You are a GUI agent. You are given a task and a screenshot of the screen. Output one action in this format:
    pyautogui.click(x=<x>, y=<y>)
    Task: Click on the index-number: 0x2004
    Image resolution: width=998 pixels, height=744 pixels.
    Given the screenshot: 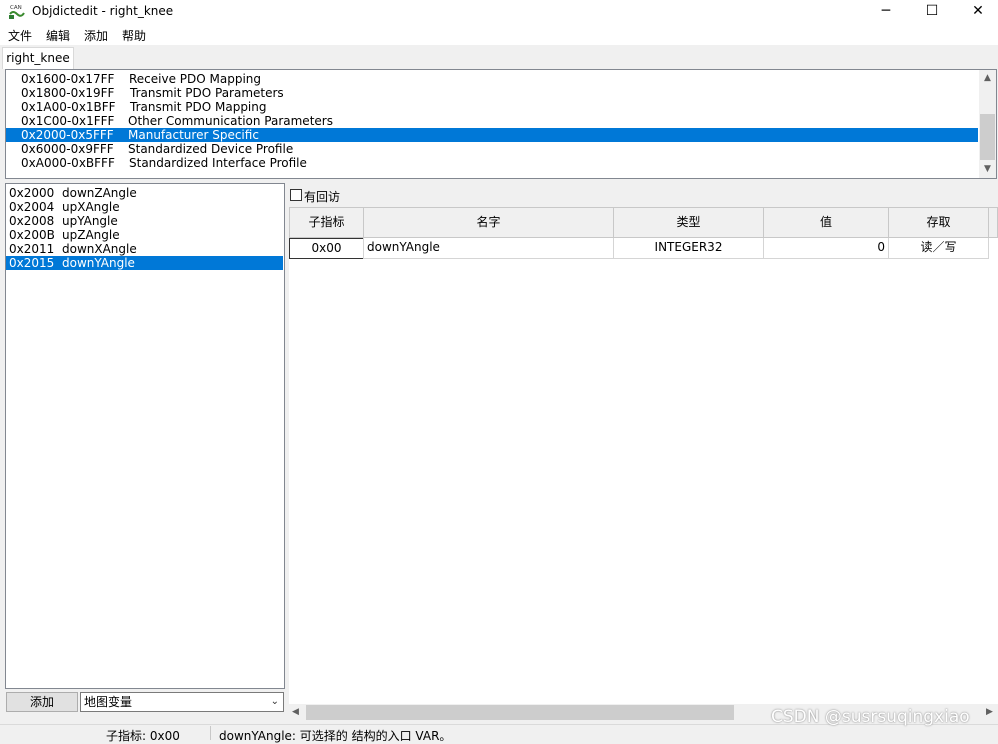 What is the action you would take?
    pyautogui.click(x=32, y=207)
    